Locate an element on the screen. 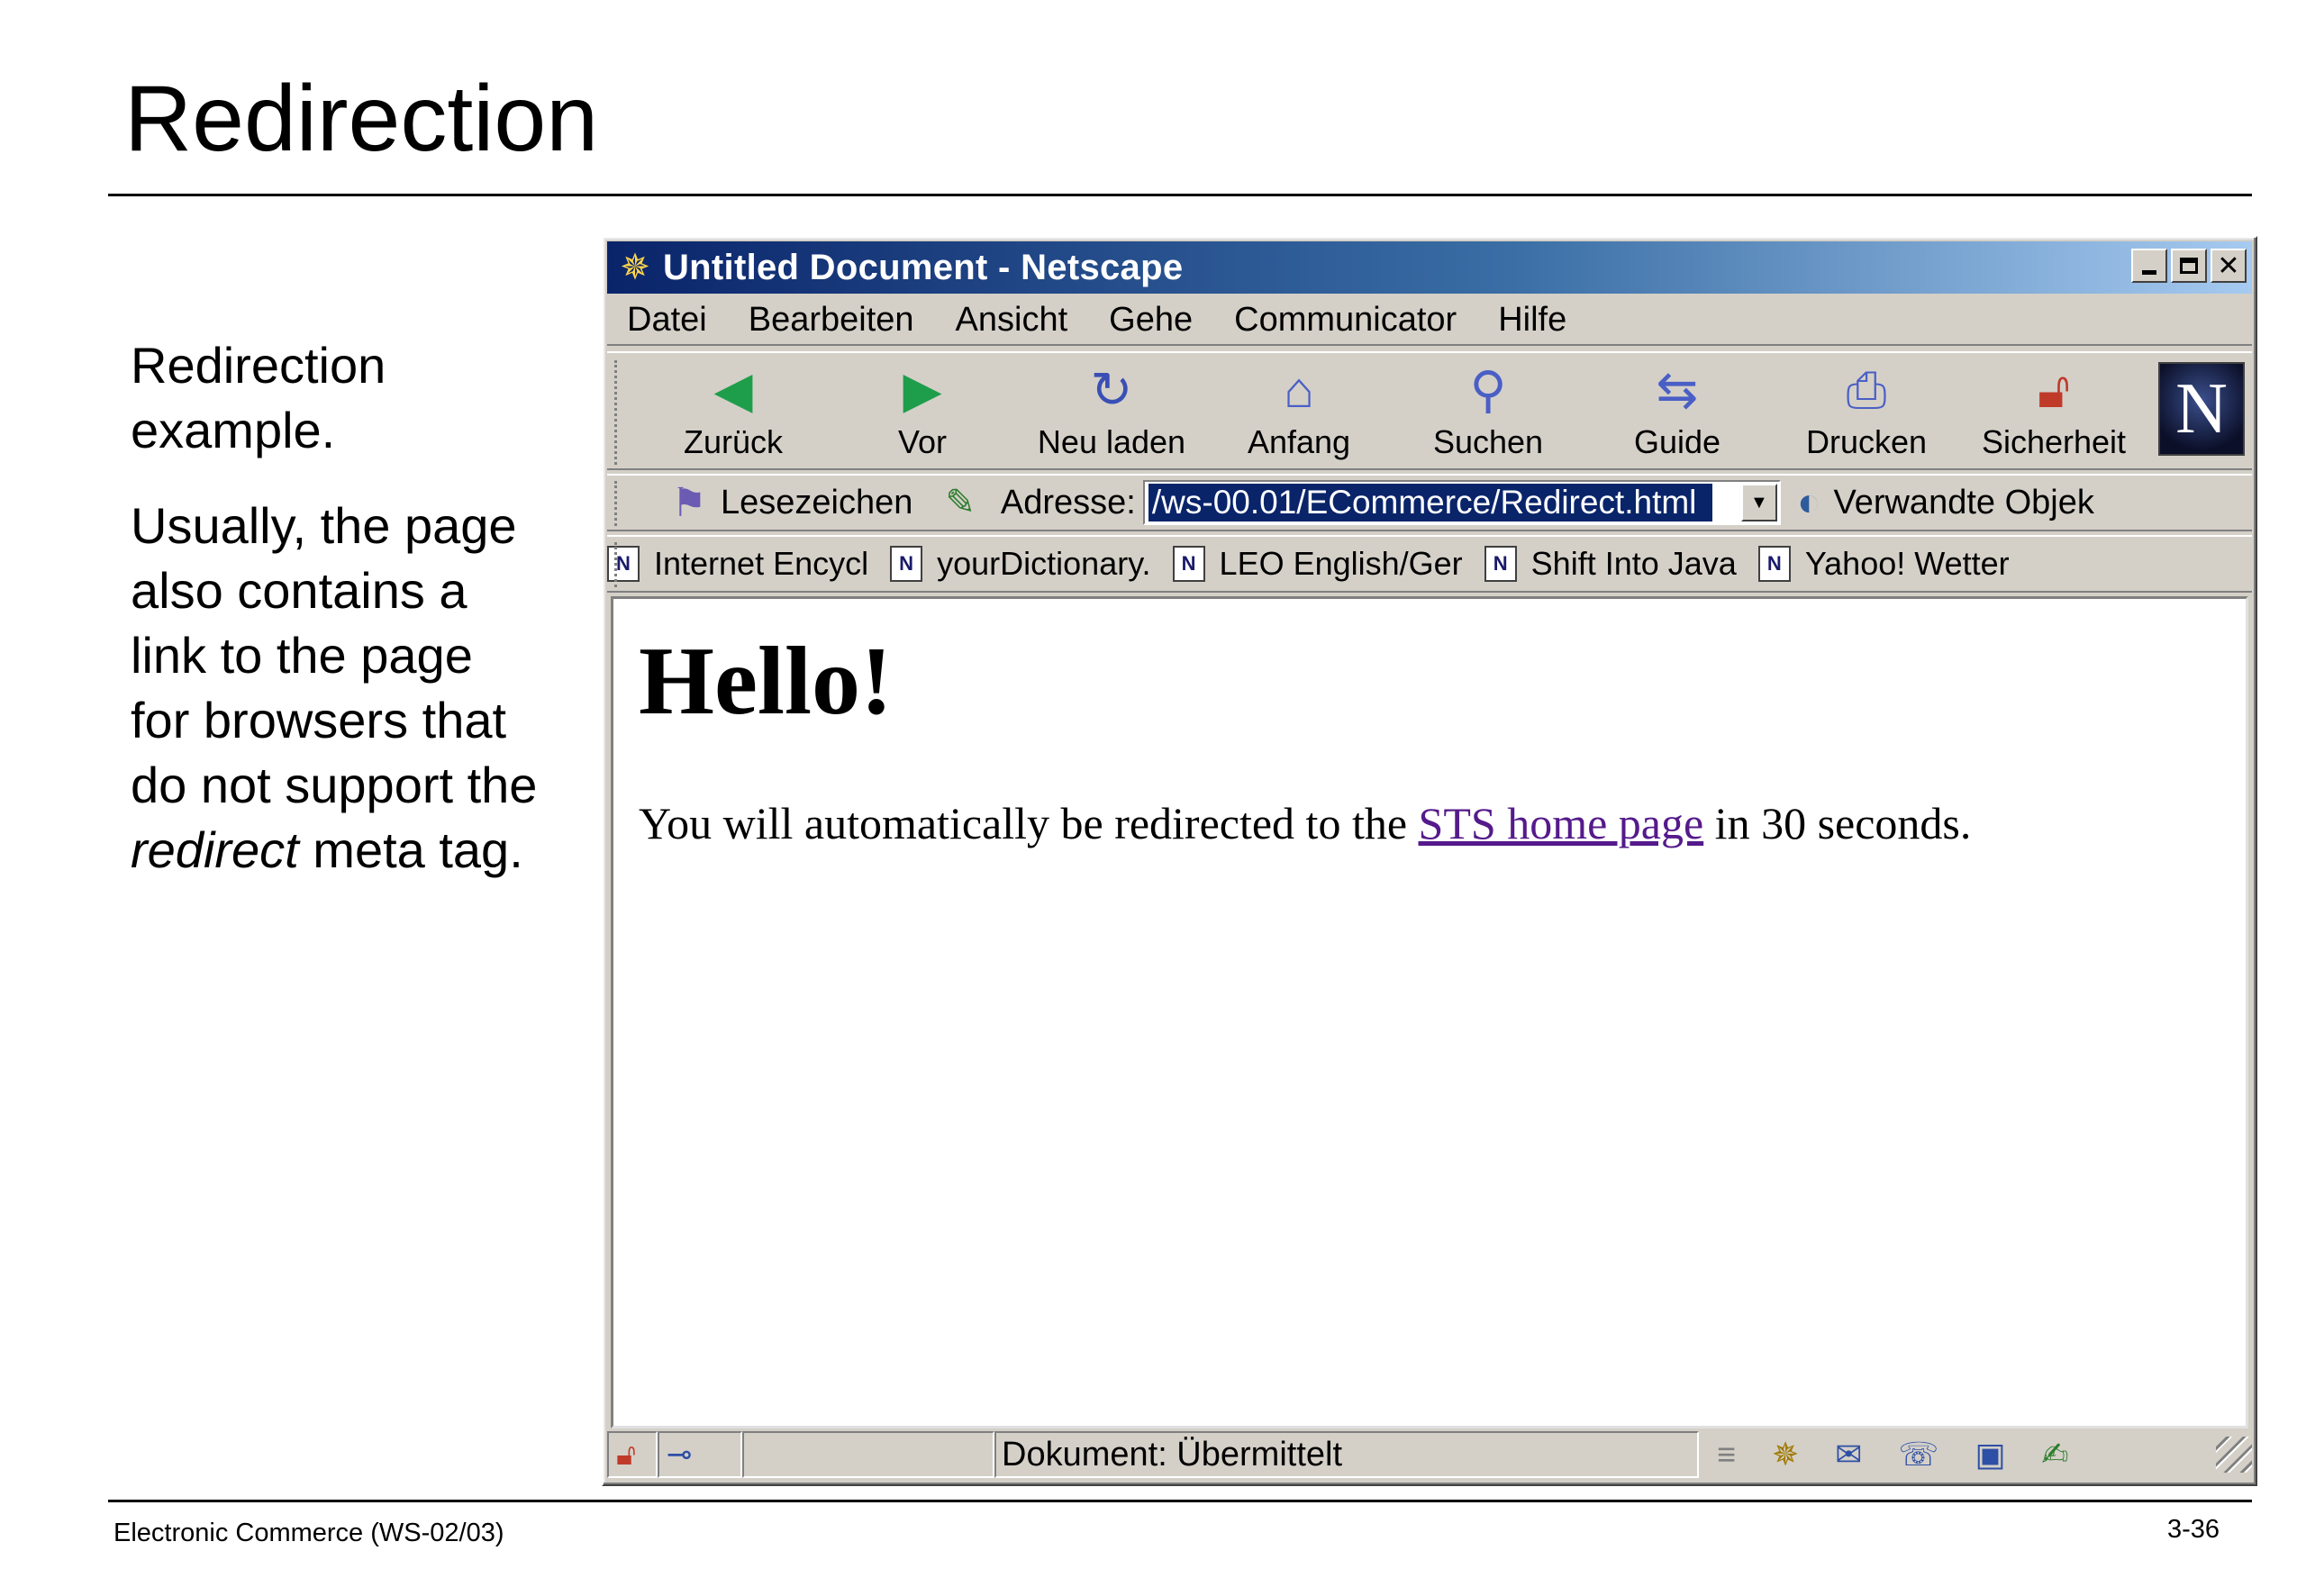 The width and height of the screenshot is (2306, 1596). status-text-cell: Dokument: Übermittelt is located at coordinates (1346, 1454).